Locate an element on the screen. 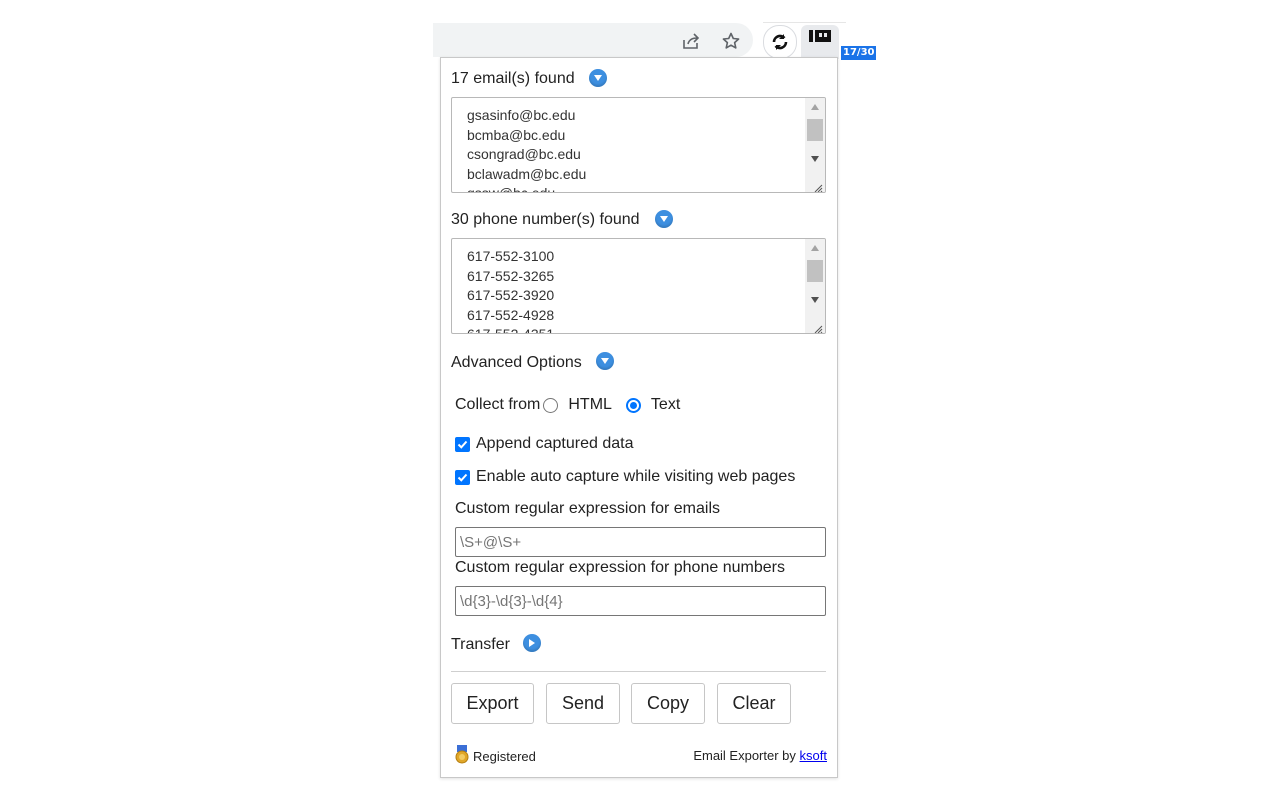 The width and height of the screenshot is (1280, 800). phones-found-title: 30 phone number(s) found is located at coordinates (545, 219).